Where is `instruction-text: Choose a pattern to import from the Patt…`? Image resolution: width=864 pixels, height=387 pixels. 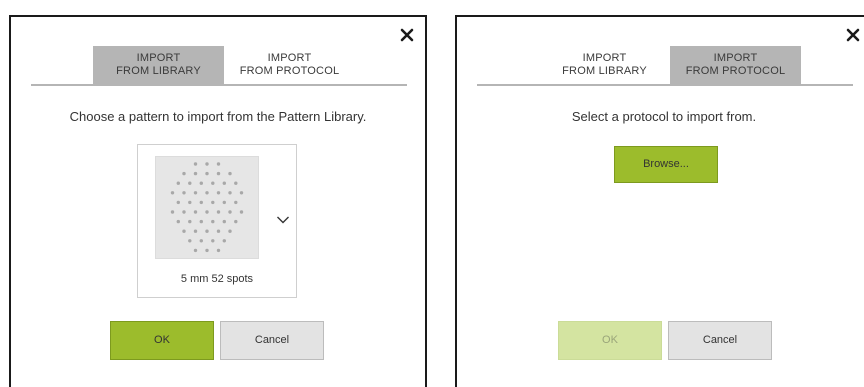
instruction-text: Choose a pattern to import from the Patt… is located at coordinates (218, 116).